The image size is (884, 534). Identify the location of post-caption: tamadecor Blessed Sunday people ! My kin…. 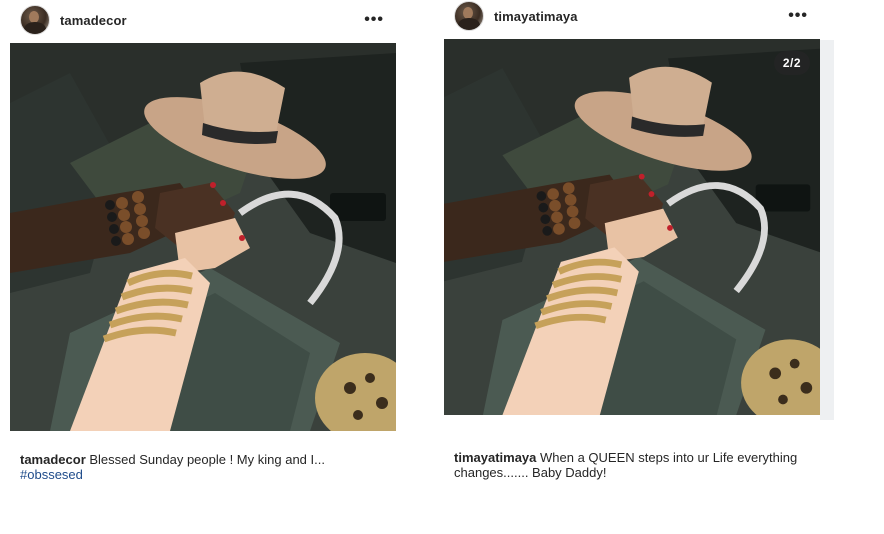
(205, 467).